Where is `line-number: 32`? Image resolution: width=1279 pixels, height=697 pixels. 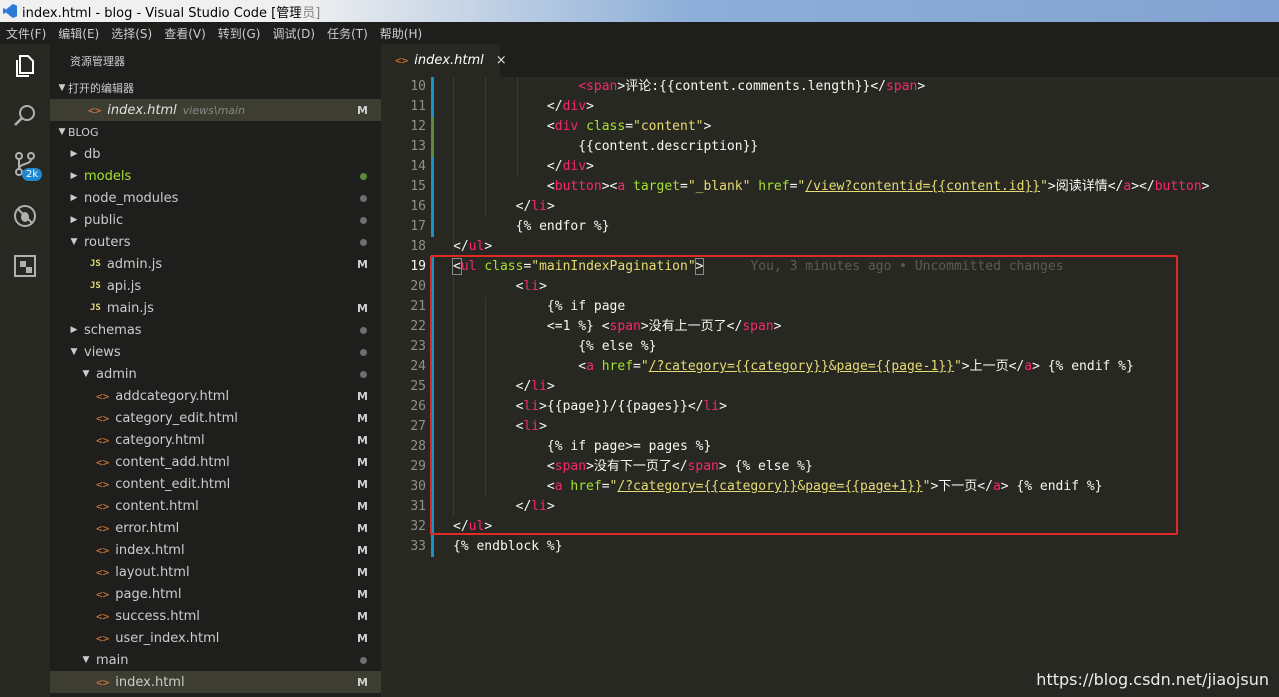
line-number: 32 is located at coordinates (418, 526).